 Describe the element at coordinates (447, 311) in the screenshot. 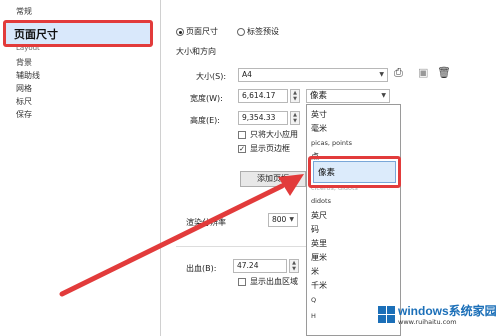

I see `watermark-title: windows系统家园` at that location.